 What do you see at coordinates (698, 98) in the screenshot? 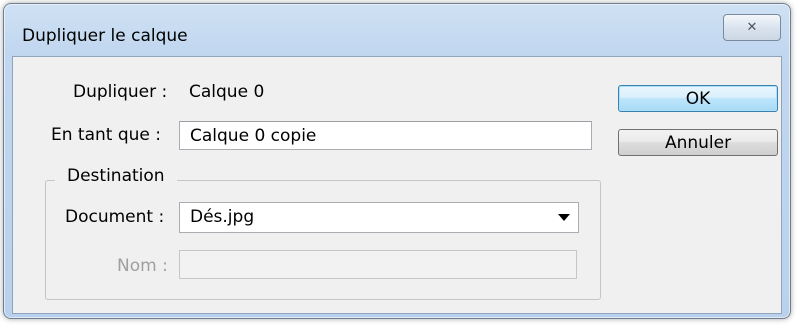
I see `ok-button: OK` at bounding box center [698, 98].